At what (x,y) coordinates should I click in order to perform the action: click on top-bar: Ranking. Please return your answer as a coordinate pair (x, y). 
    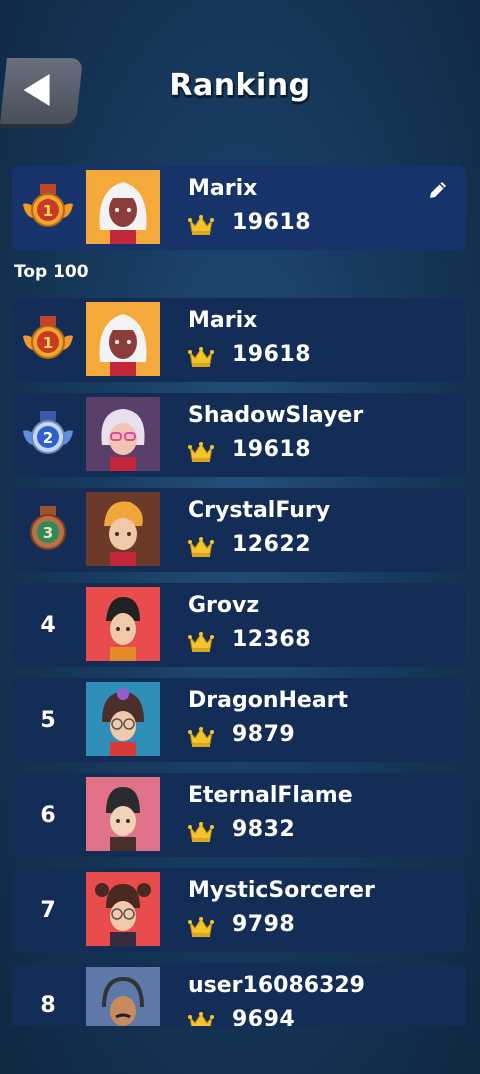
    Looking at the image, I should click on (240, 75).